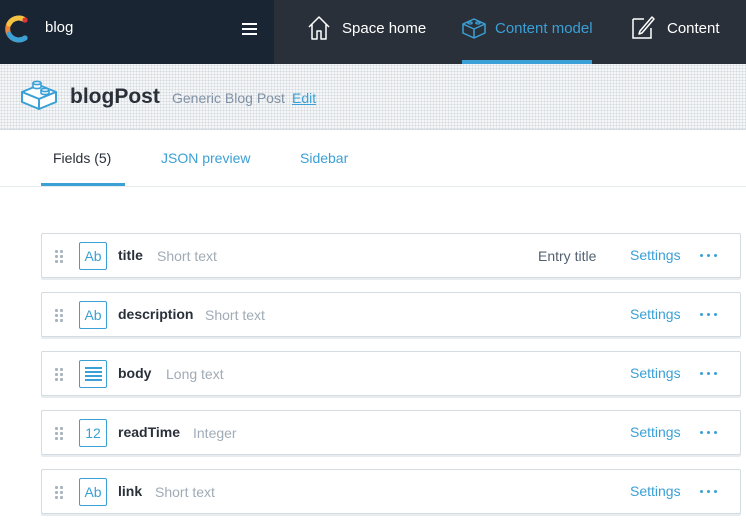 The width and height of the screenshot is (746, 530). What do you see at coordinates (205, 158) in the screenshot?
I see `tab-json-preview: JSON preview` at bounding box center [205, 158].